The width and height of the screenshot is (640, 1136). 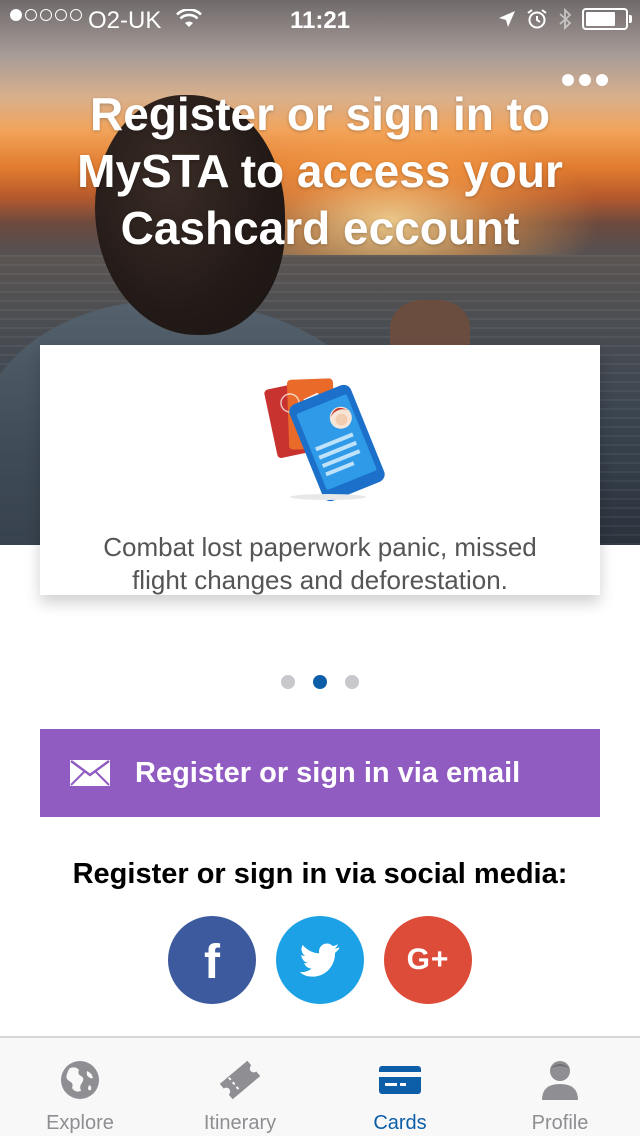 I want to click on register-email-label: Register or sign in via email, so click(x=328, y=773).